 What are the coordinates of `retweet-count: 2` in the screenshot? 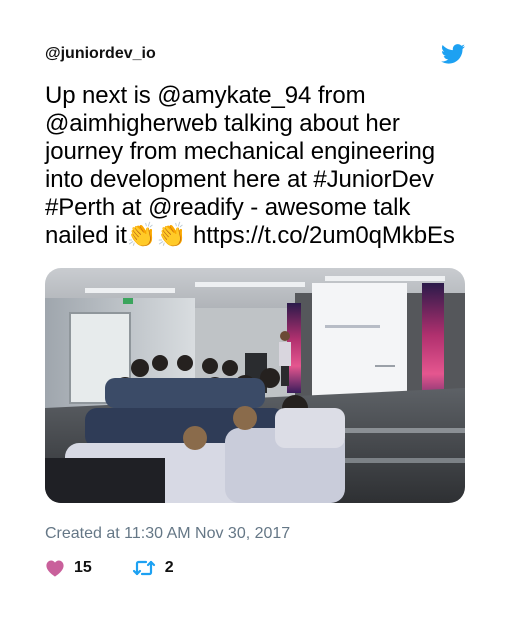 It's located at (169, 567).